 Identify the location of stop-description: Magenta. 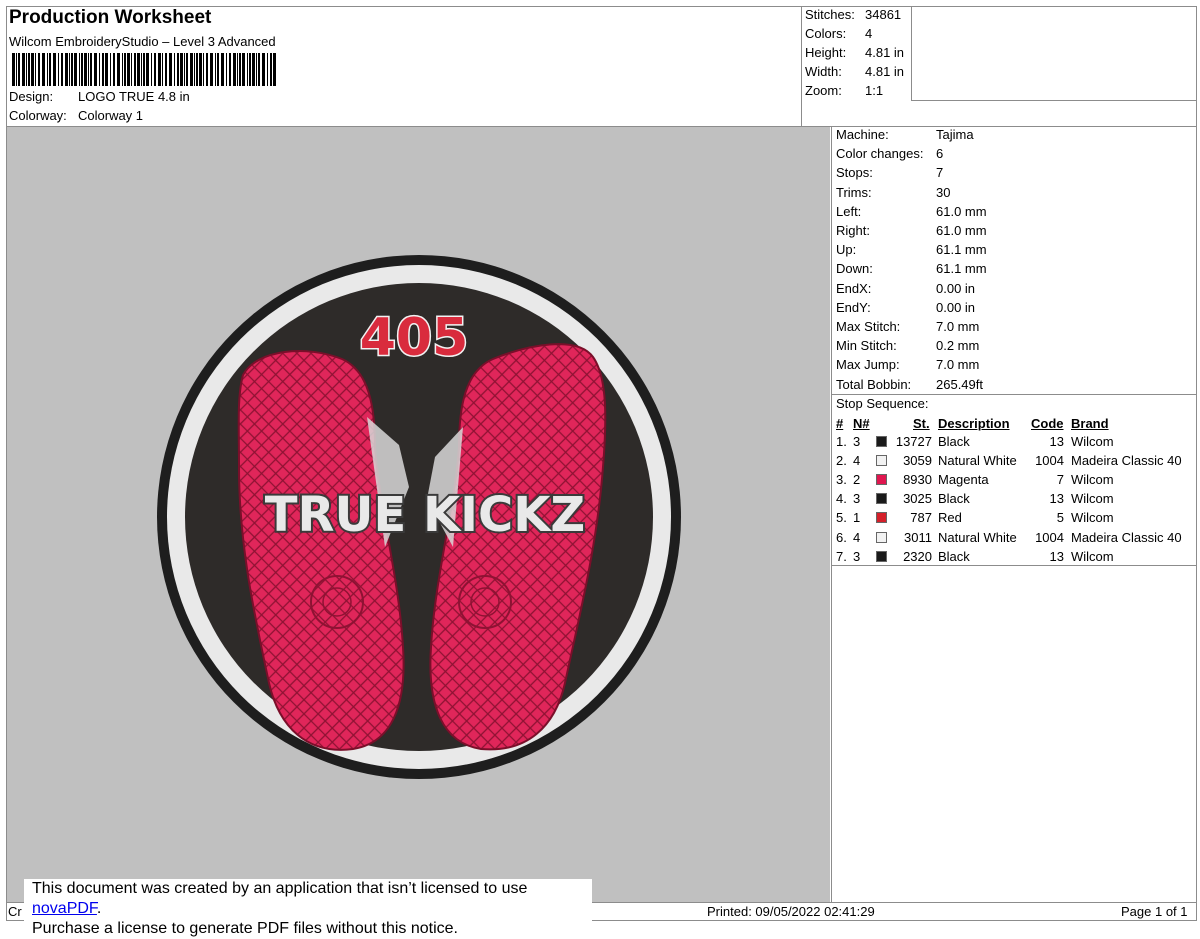
(963, 480).